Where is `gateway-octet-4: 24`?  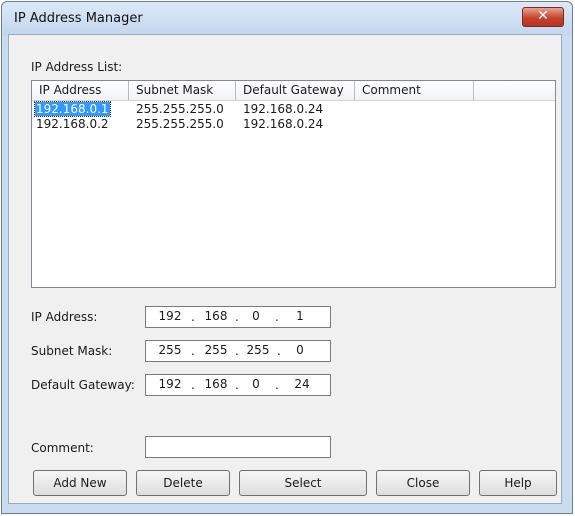 gateway-octet-4: 24 is located at coordinates (302, 384).